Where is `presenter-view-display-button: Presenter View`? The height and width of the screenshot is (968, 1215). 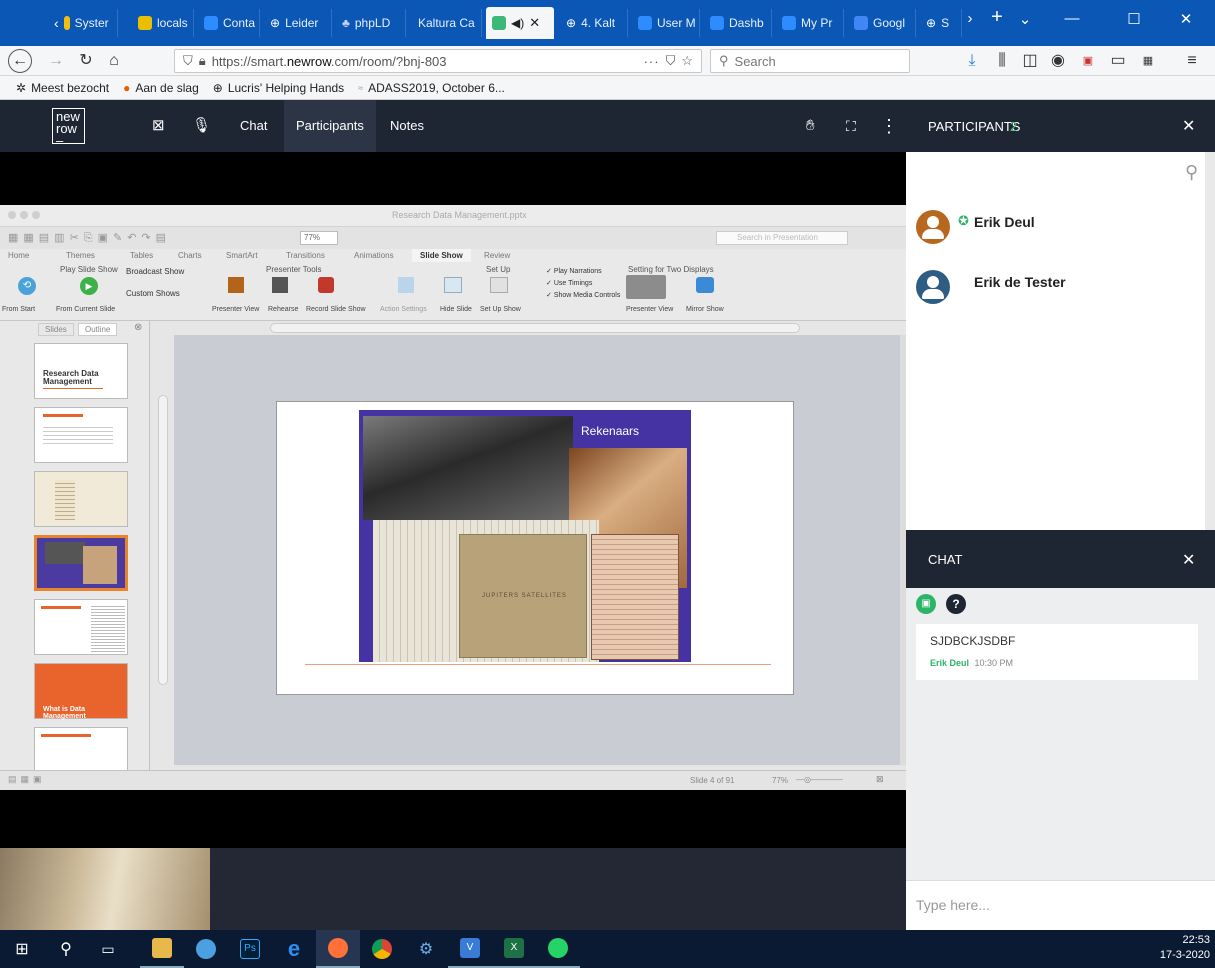 presenter-view-display-button: Presenter View is located at coordinates (649, 309).